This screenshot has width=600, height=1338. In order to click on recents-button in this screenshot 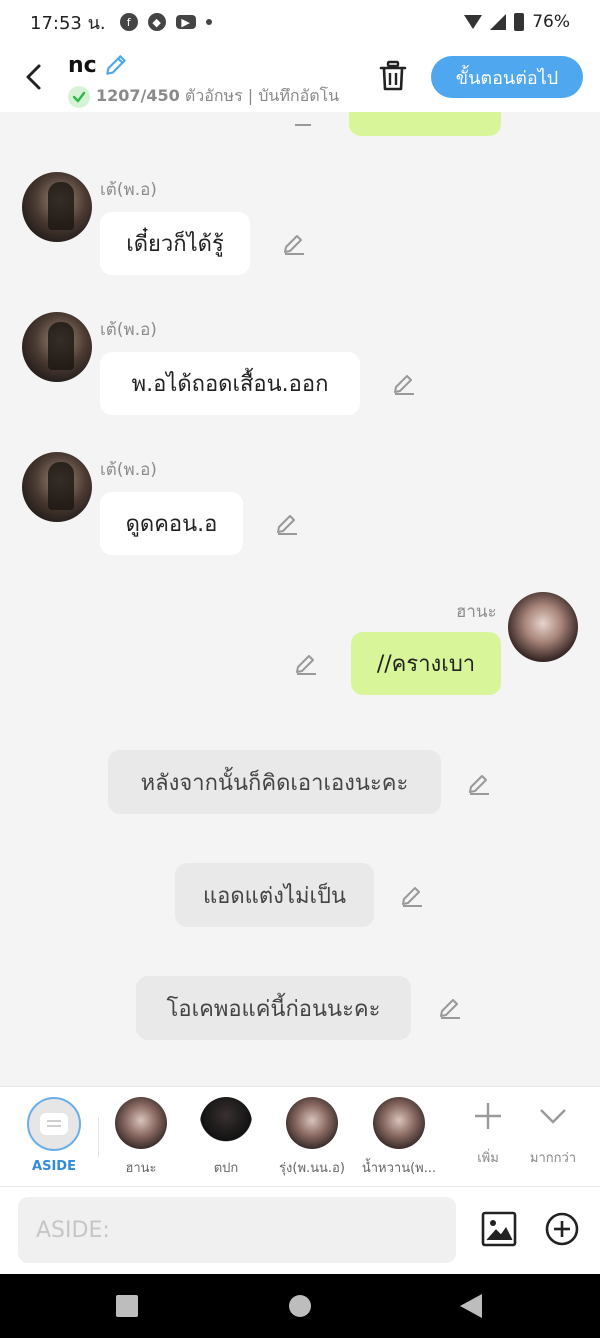, I will do `click(127, 1306)`.